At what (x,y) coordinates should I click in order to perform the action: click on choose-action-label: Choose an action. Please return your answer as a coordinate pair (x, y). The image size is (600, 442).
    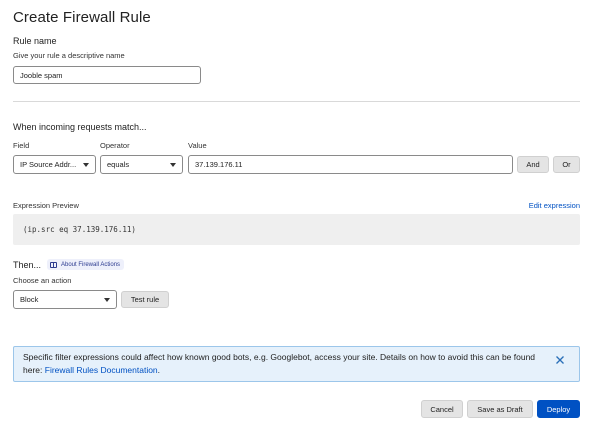
    Looking at the image, I should click on (42, 280).